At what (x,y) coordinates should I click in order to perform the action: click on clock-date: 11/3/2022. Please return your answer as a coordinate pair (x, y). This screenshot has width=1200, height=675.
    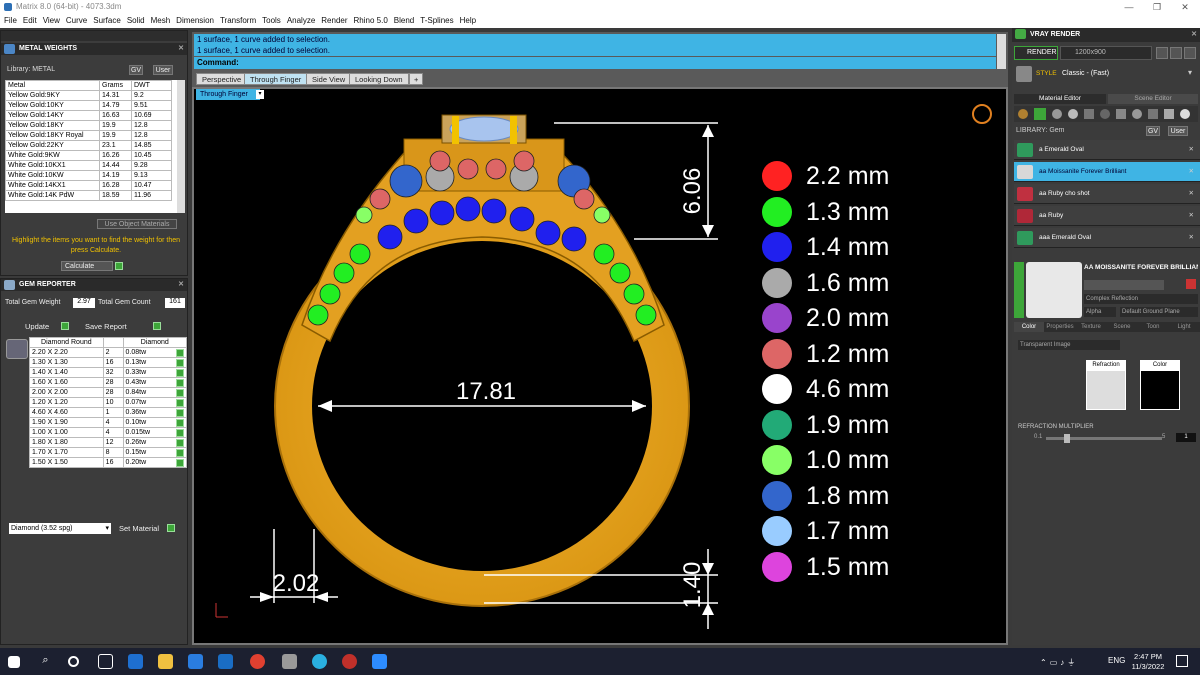
    Looking at the image, I should click on (1148, 666).